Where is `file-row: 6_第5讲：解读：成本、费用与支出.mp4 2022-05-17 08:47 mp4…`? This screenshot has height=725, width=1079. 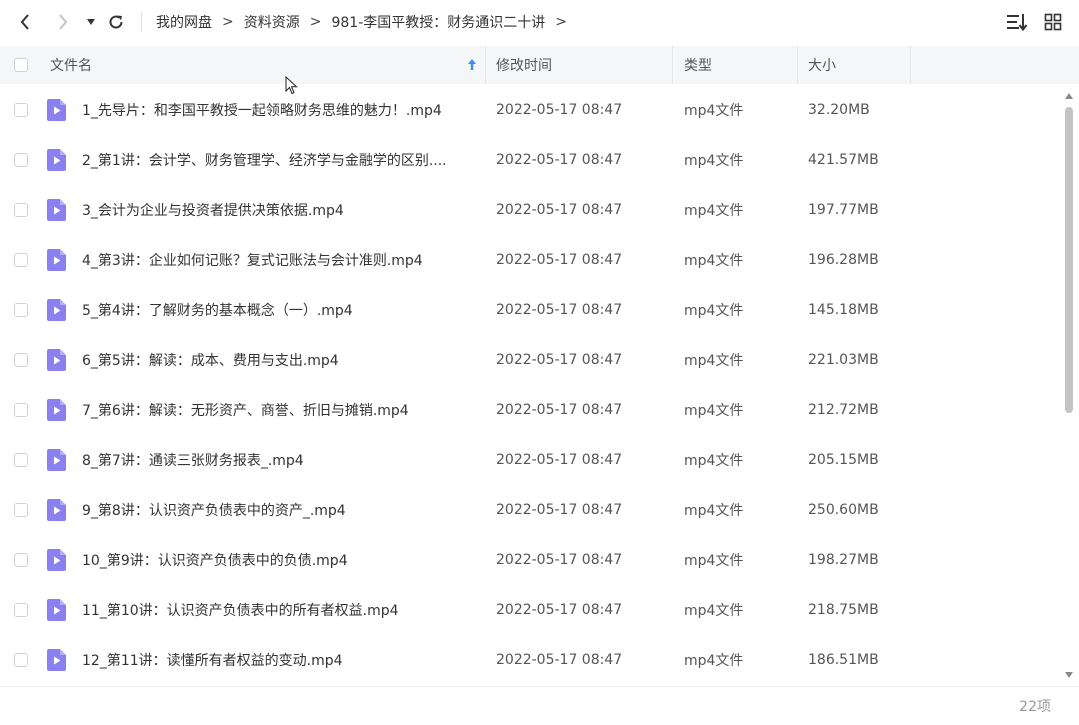 file-row: 6_第5讲：解读：成本、费用与支出.mp4 2022-05-17 08:47 mp4… is located at coordinates (530, 360).